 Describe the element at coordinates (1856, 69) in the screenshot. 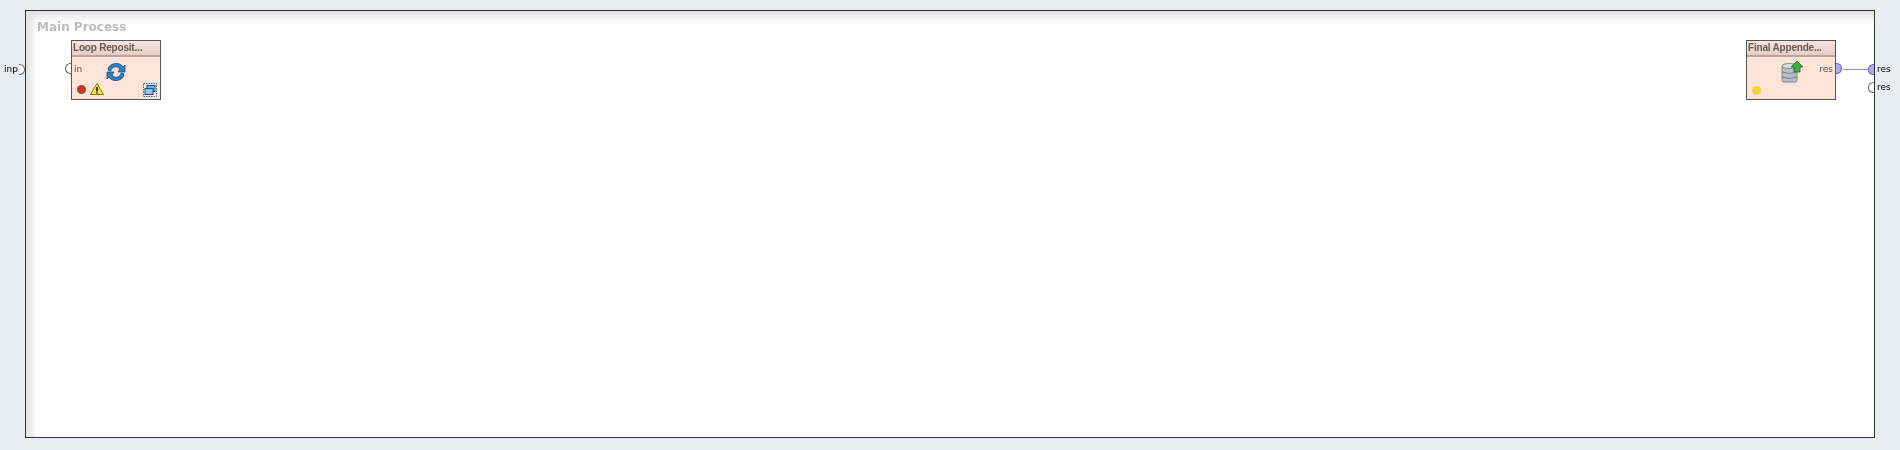

I see `connection-line` at that location.